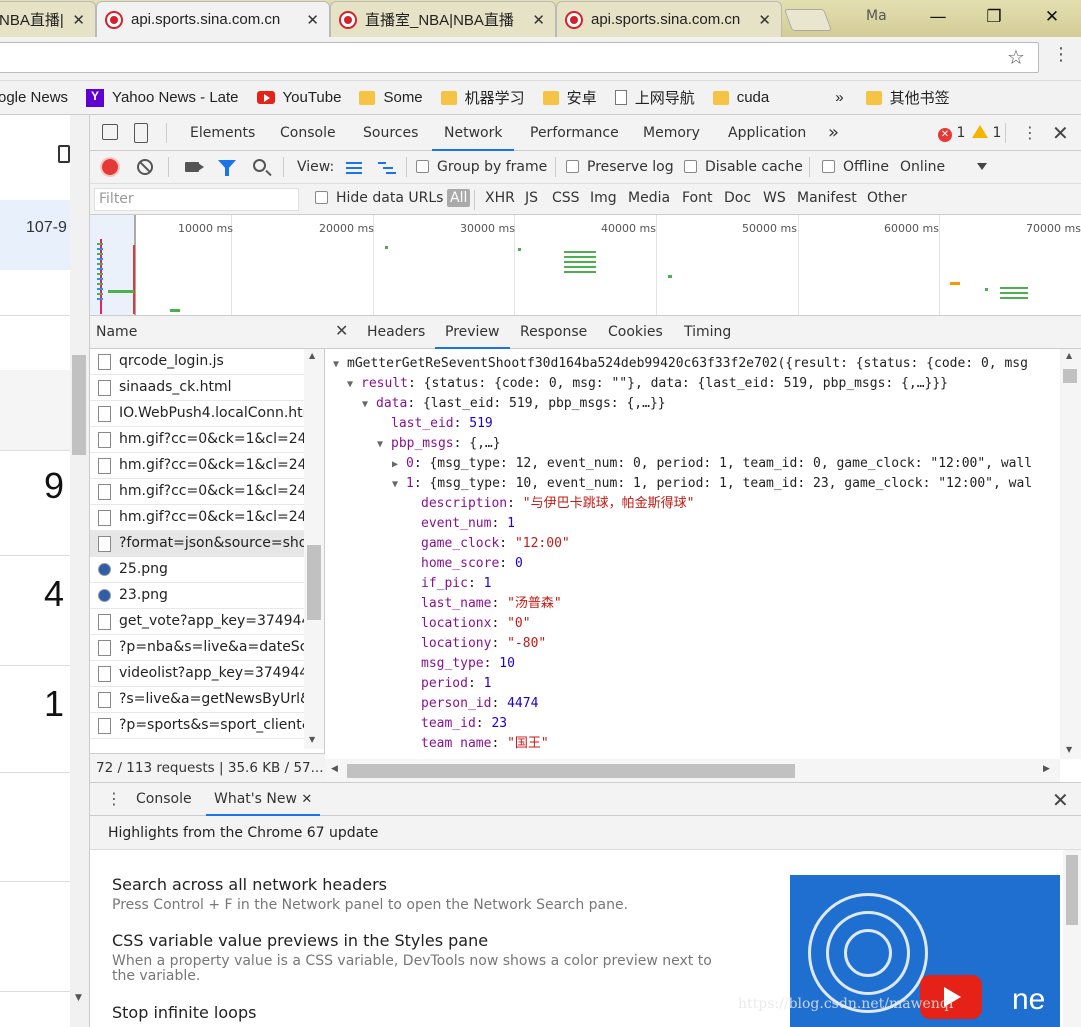 The height and width of the screenshot is (1027, 1081). What do you see at coordinates (197, 648) in the screenshot?
I see `request-row: ?p=nba&s=live&a=dateSch` at bounding box center [197, 648].